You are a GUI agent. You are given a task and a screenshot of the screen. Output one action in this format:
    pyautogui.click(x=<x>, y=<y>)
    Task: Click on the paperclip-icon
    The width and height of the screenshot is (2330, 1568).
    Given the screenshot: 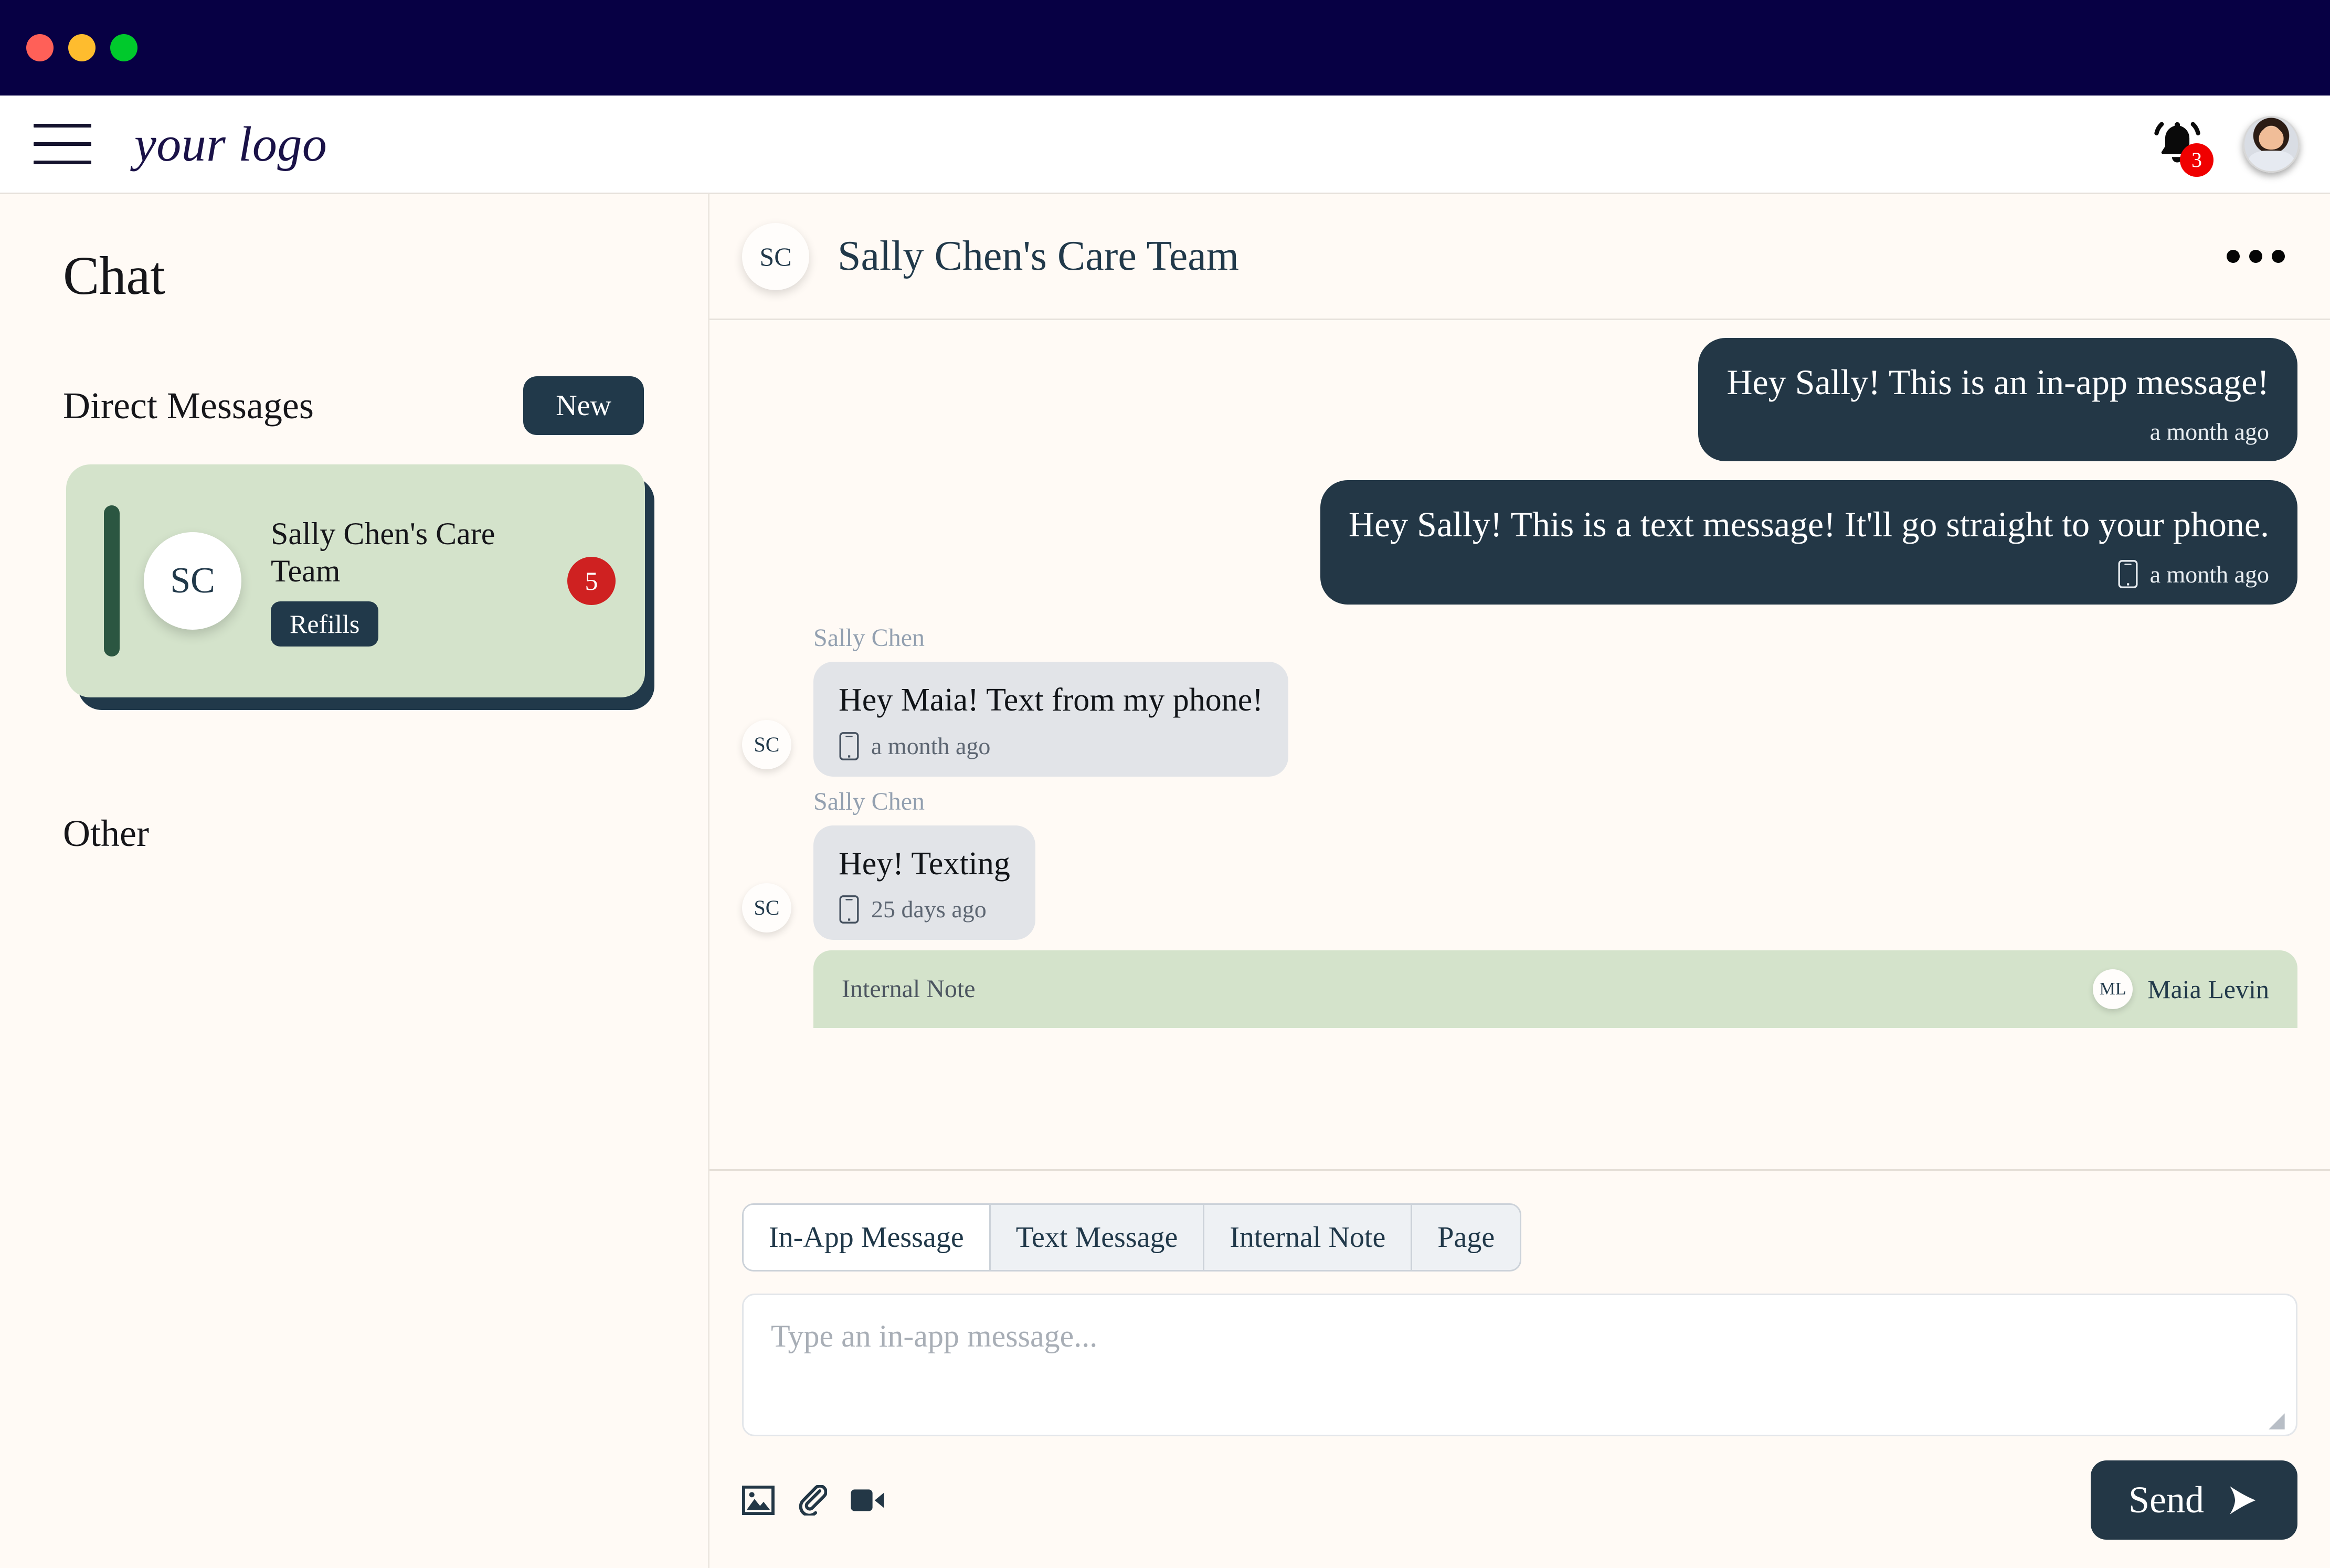 What is the action you would take?
    pyautogui.click(x=812, y=1500)
    